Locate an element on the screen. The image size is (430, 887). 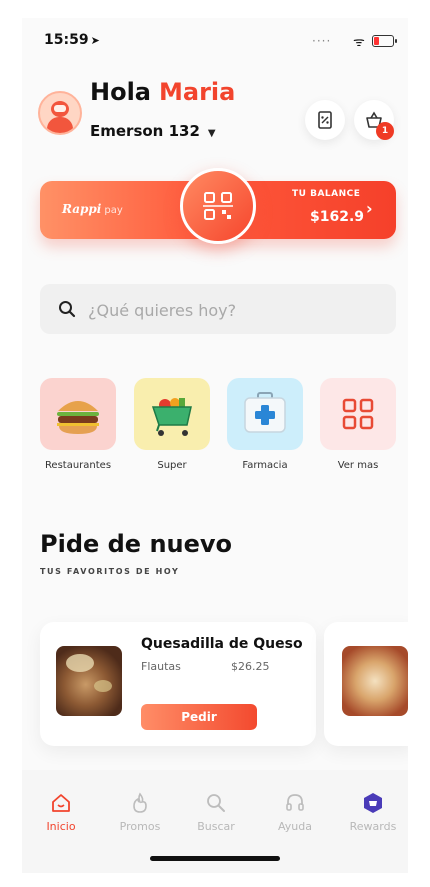
status-time: 15:59 ➤ is located at coordinates (72, 40).